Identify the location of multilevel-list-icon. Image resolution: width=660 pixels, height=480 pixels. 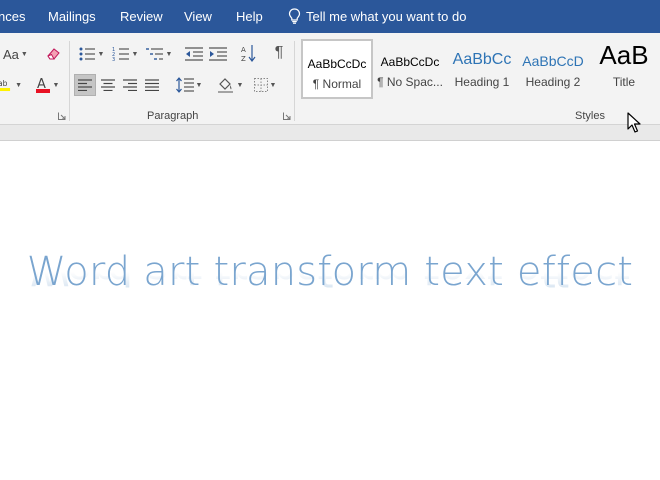
(154, 54).